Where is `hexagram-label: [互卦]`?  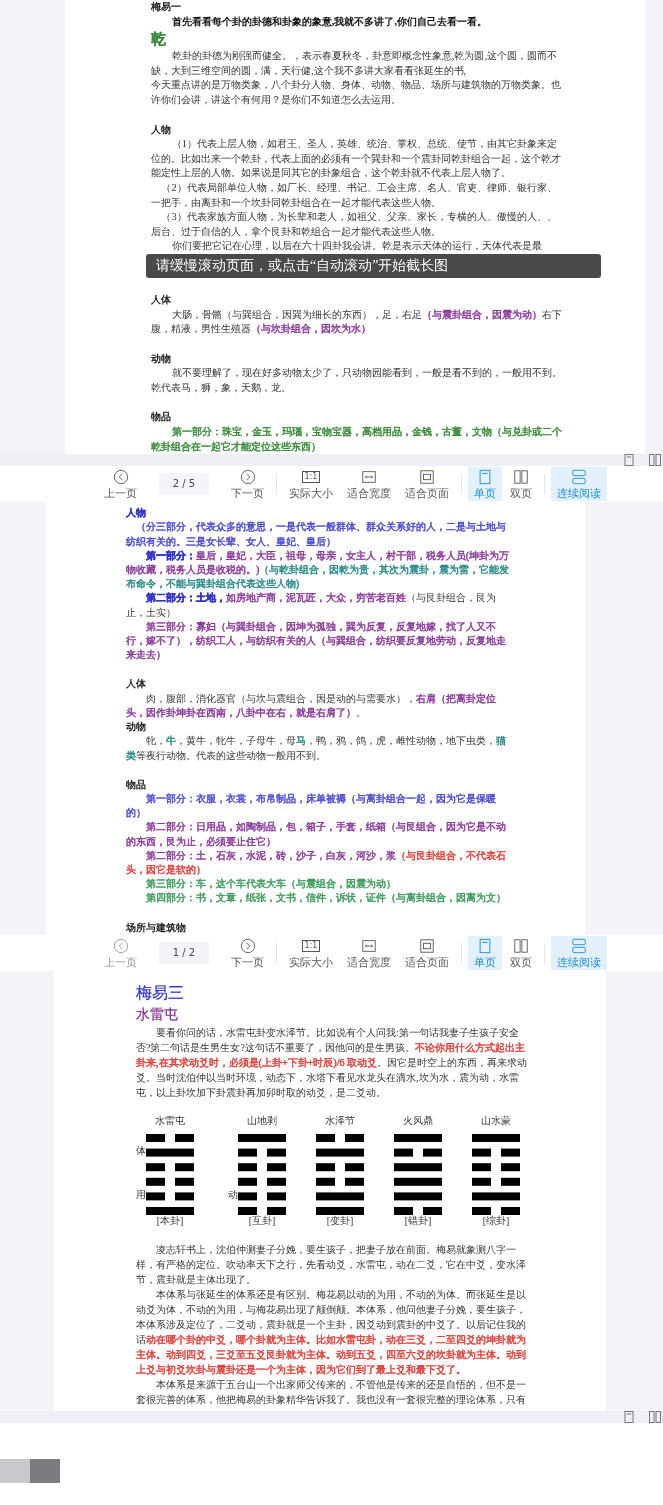
hexagram-label: [互卦] is located at coordinates (262, 1220).